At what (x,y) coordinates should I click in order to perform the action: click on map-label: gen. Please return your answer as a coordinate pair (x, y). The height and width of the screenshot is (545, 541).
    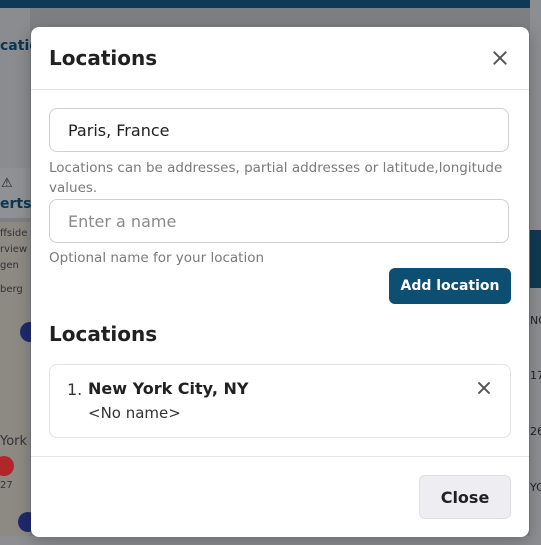
    Looking at the image, I should click on (9, 265).